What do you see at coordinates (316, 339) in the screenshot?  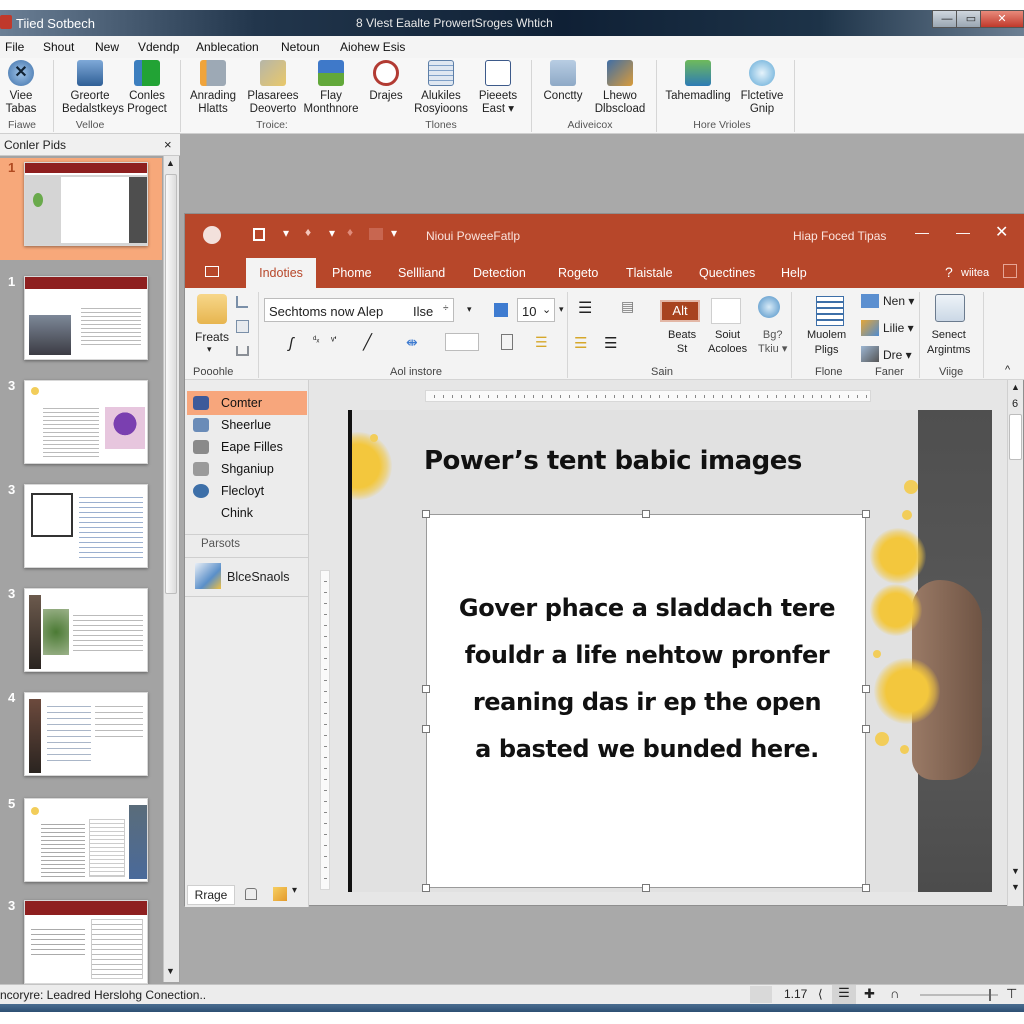 I see `subscript-icon: ᵈₓ` at bounding box center [316, 339].